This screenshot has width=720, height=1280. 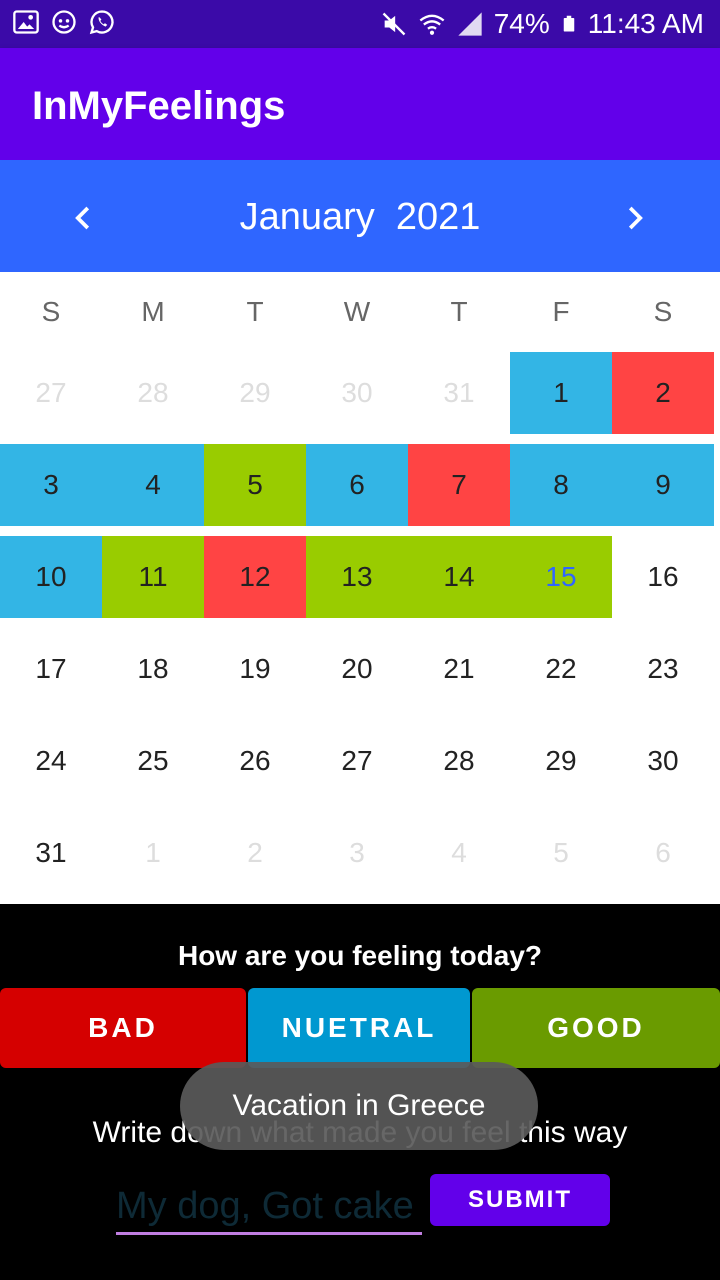 I want to click on calendar-day: 14, so click(x=459, y=577).